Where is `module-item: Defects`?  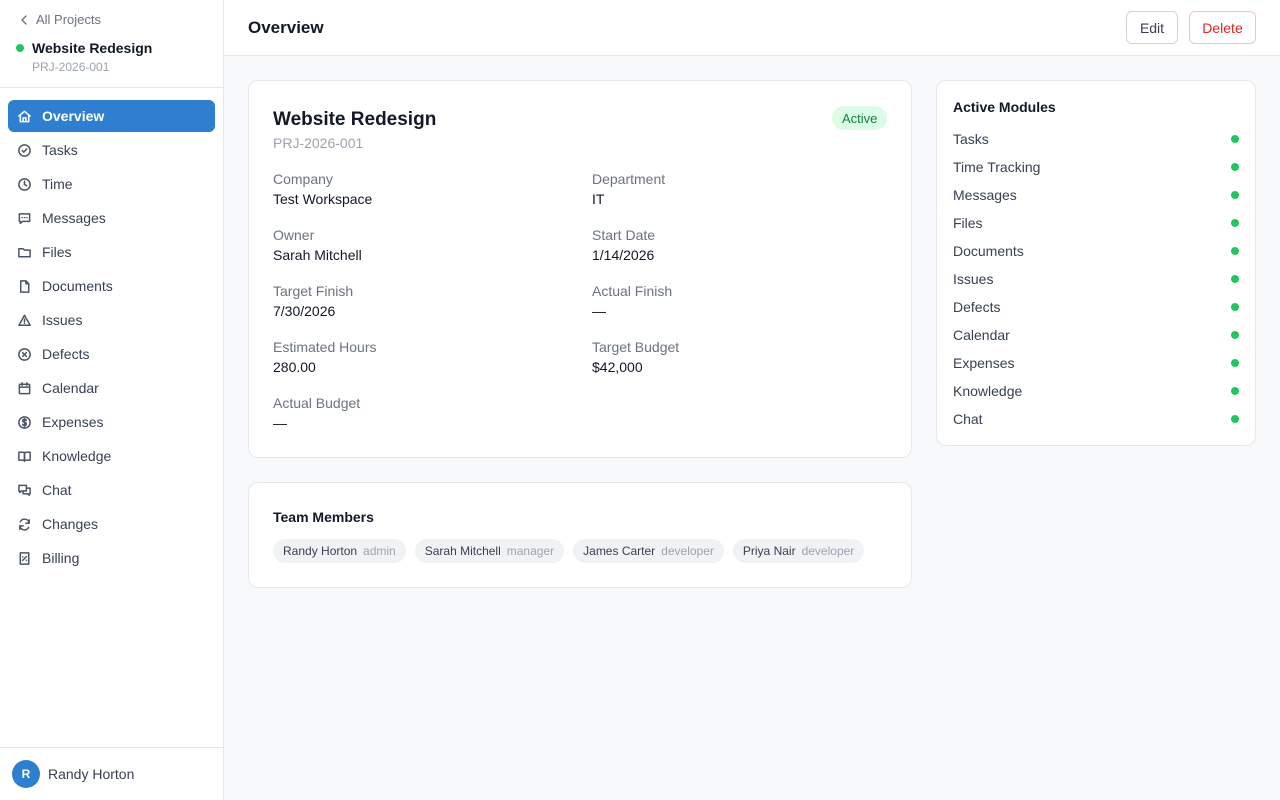
module-item: Defects is located at coordinates (1096, 307).